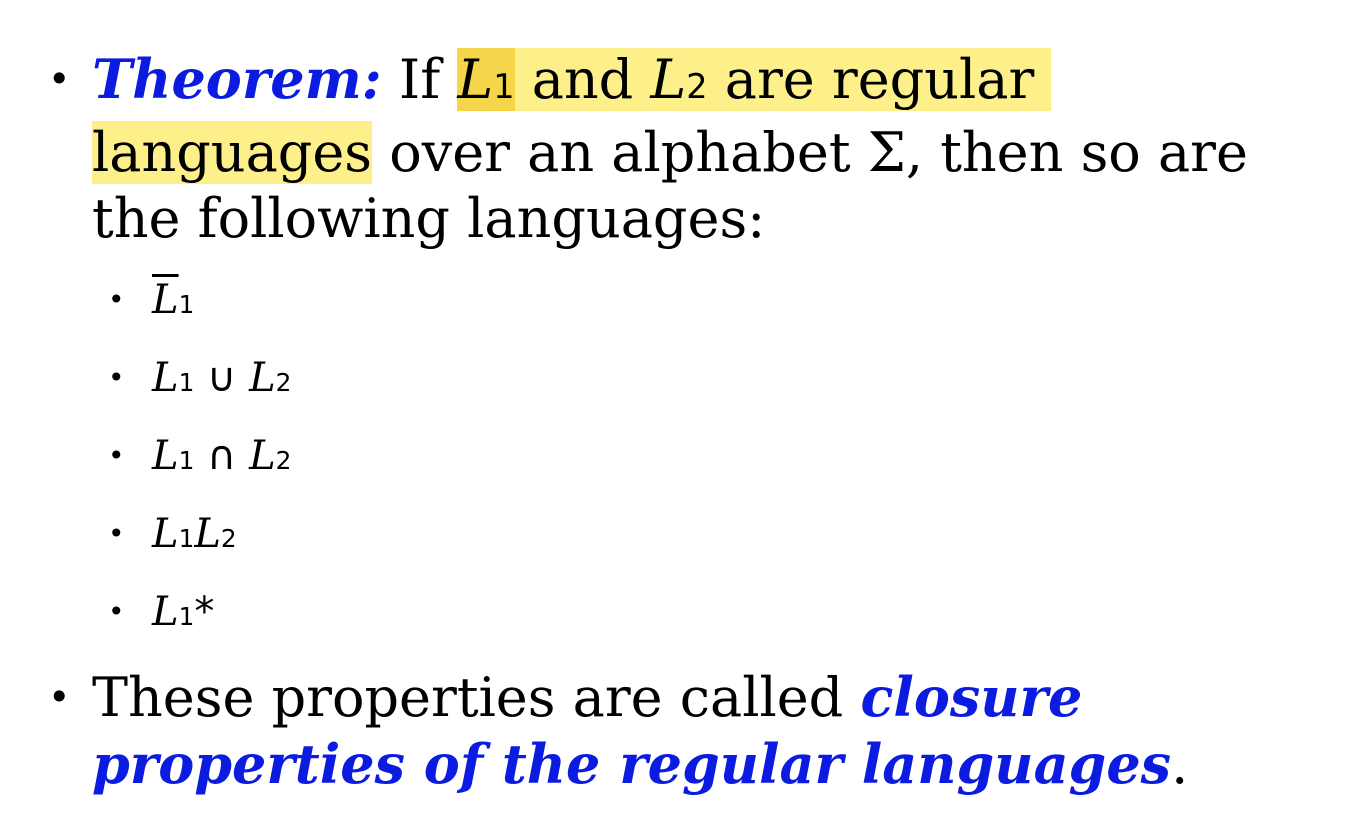  I want to click on math-L2: L2, so click(679, 79).